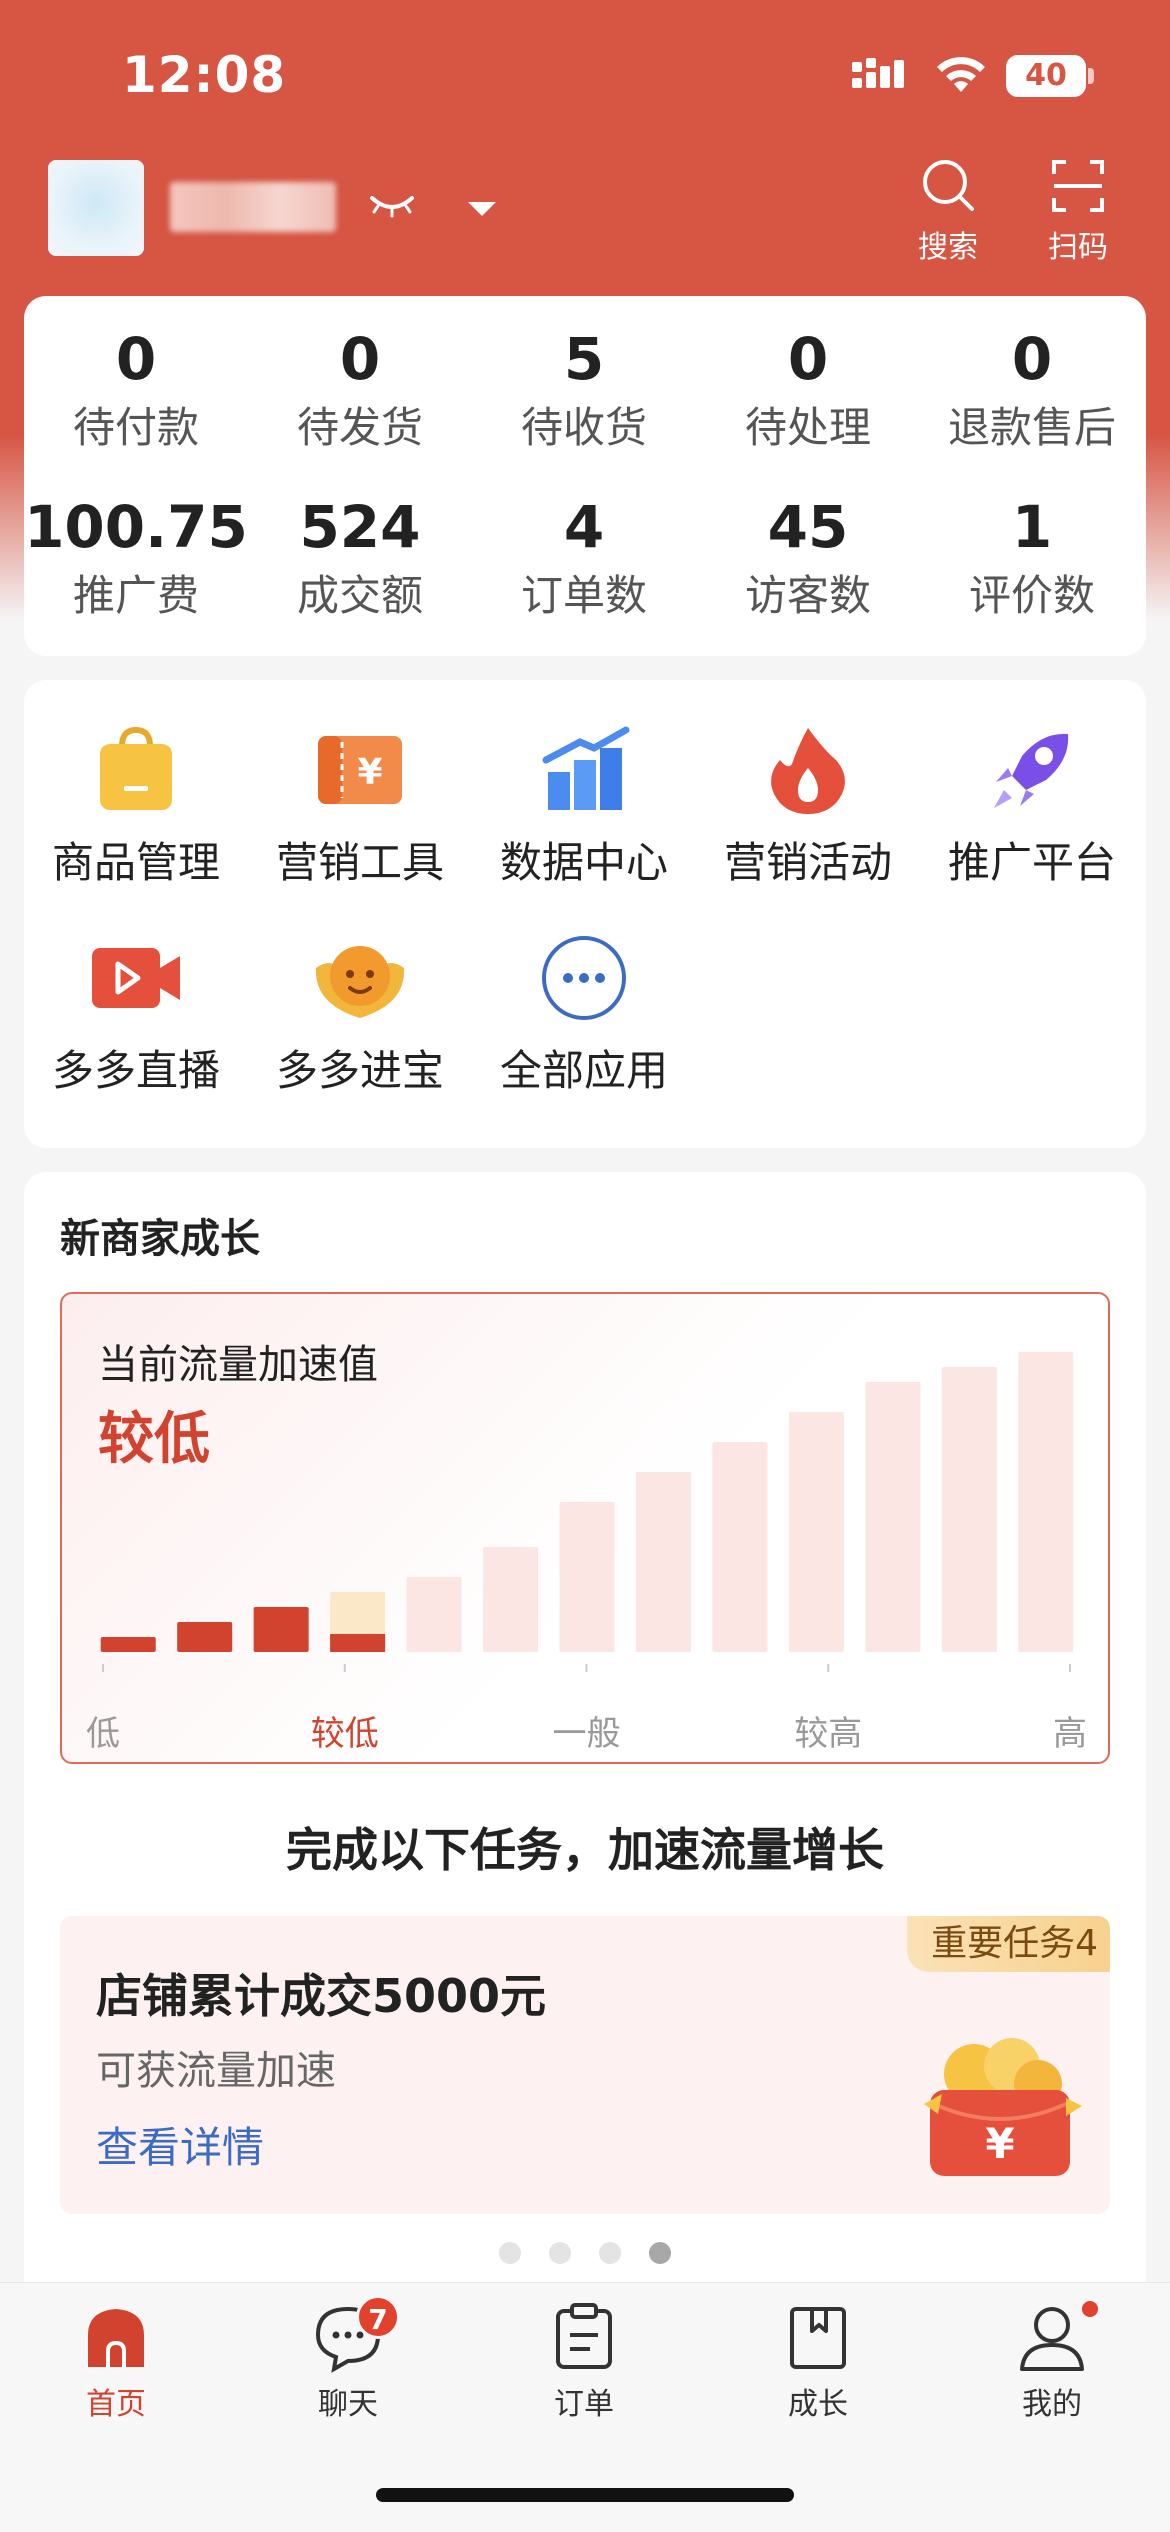 The width and height of the screenshot is (1170, 2532). Describe the element at coordinates (116, 2404) in the screenshot. I see `tab-label: 首页` at that location.